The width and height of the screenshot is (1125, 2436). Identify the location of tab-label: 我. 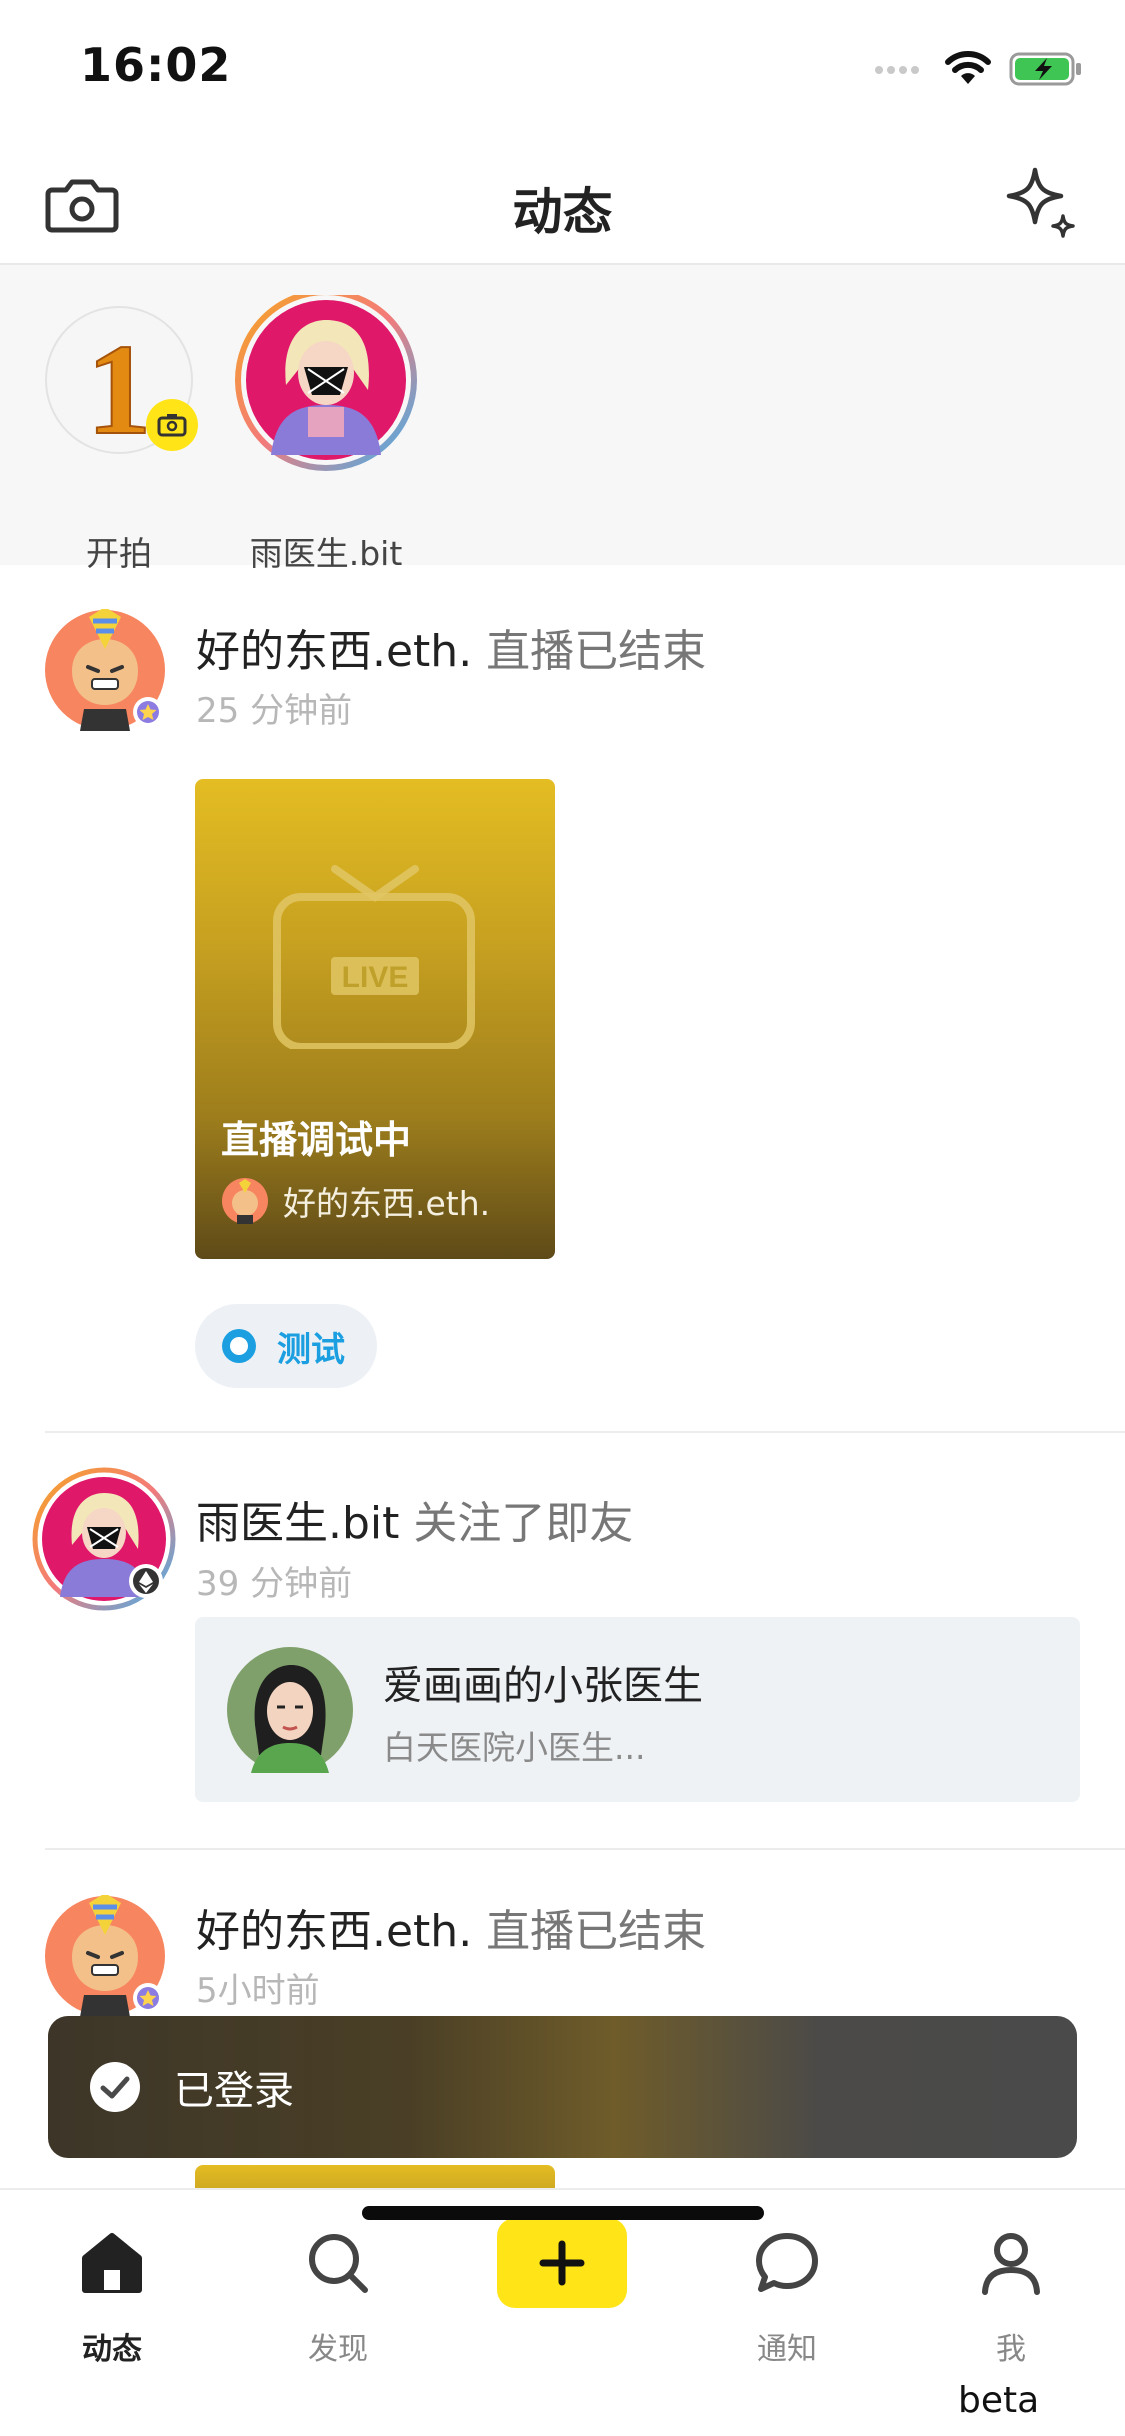
(1011, 2349).